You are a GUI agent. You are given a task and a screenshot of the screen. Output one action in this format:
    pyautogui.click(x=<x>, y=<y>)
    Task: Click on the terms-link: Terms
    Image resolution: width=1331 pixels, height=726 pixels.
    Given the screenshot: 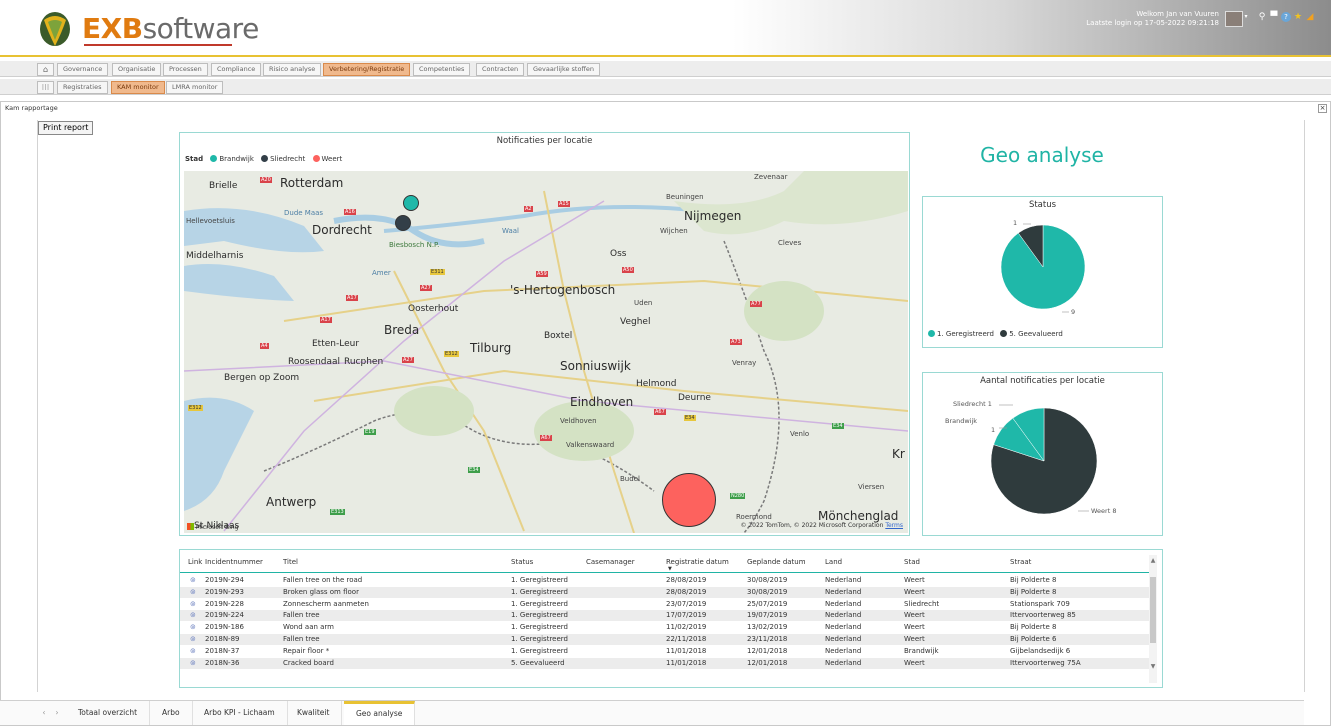 What is the action you would take?
    pyautogui.click(x=894, y=525)
    